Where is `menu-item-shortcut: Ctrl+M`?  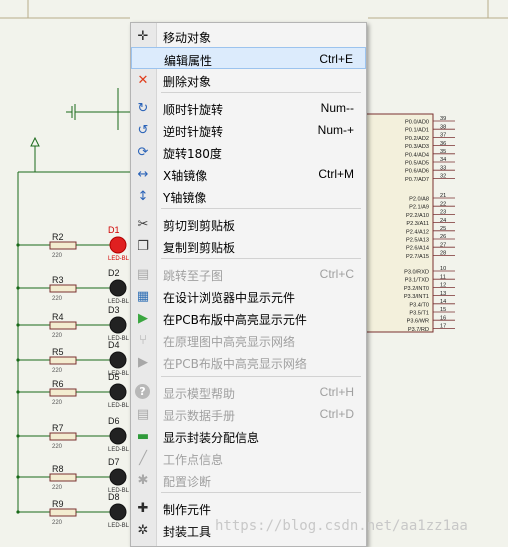
menu-item-shortcut: Ctrl+M is located at coordinates (336, 174).